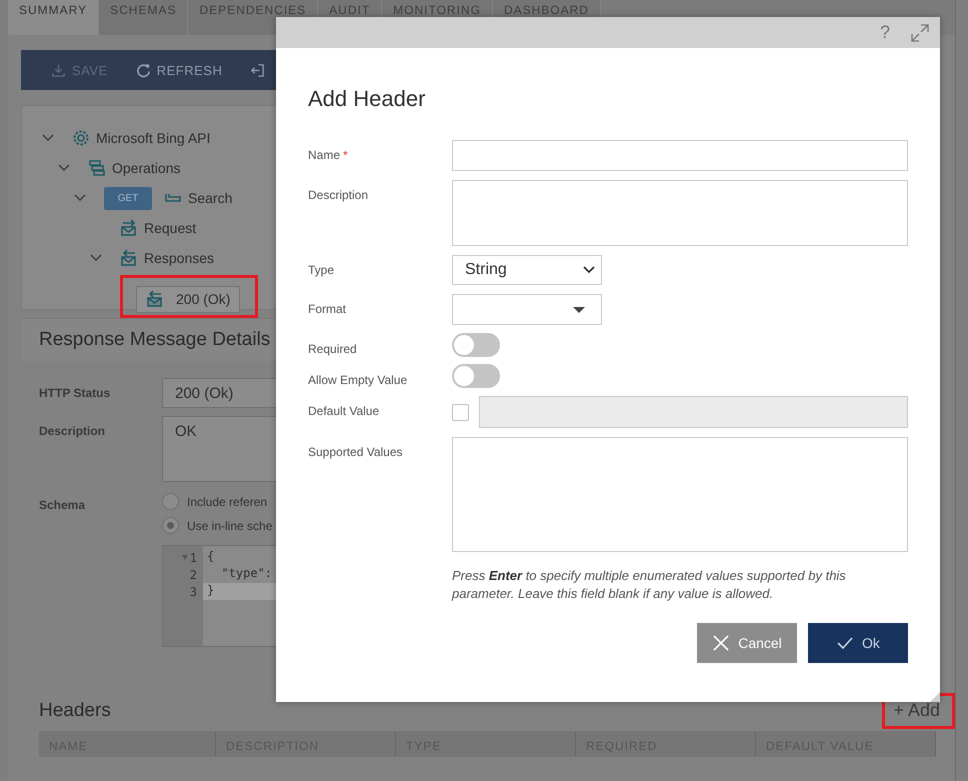 Image resolution: width=968 pixels, height=781 pixels. What do you see at coordinates (179, 70) in the screenshot?
I see `refresh-button: REFRESH` at bounding box center [179, 70].